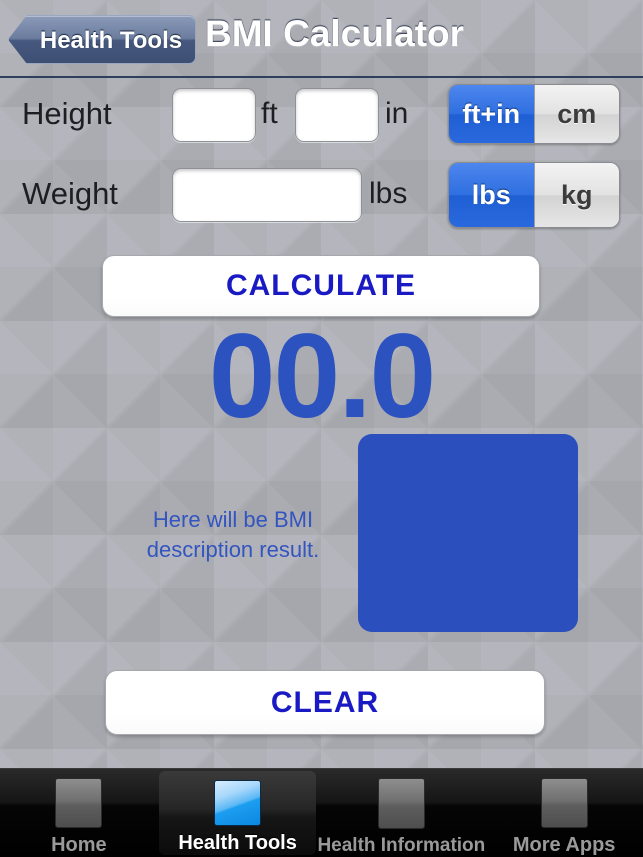 This screenshot has width=643, height=857. I want to click on weight-suffix: lbs, so click(388, 193).